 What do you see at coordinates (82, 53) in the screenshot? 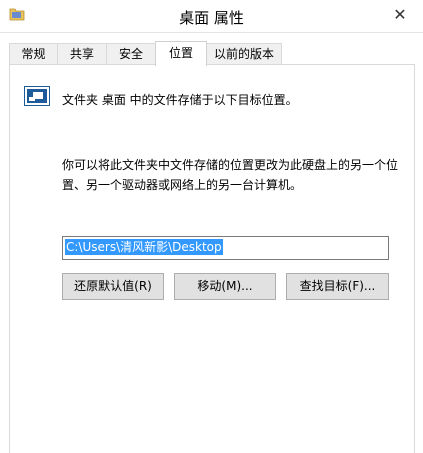
I see `tab-sharing: 共享` at bounding box center [82, 53].